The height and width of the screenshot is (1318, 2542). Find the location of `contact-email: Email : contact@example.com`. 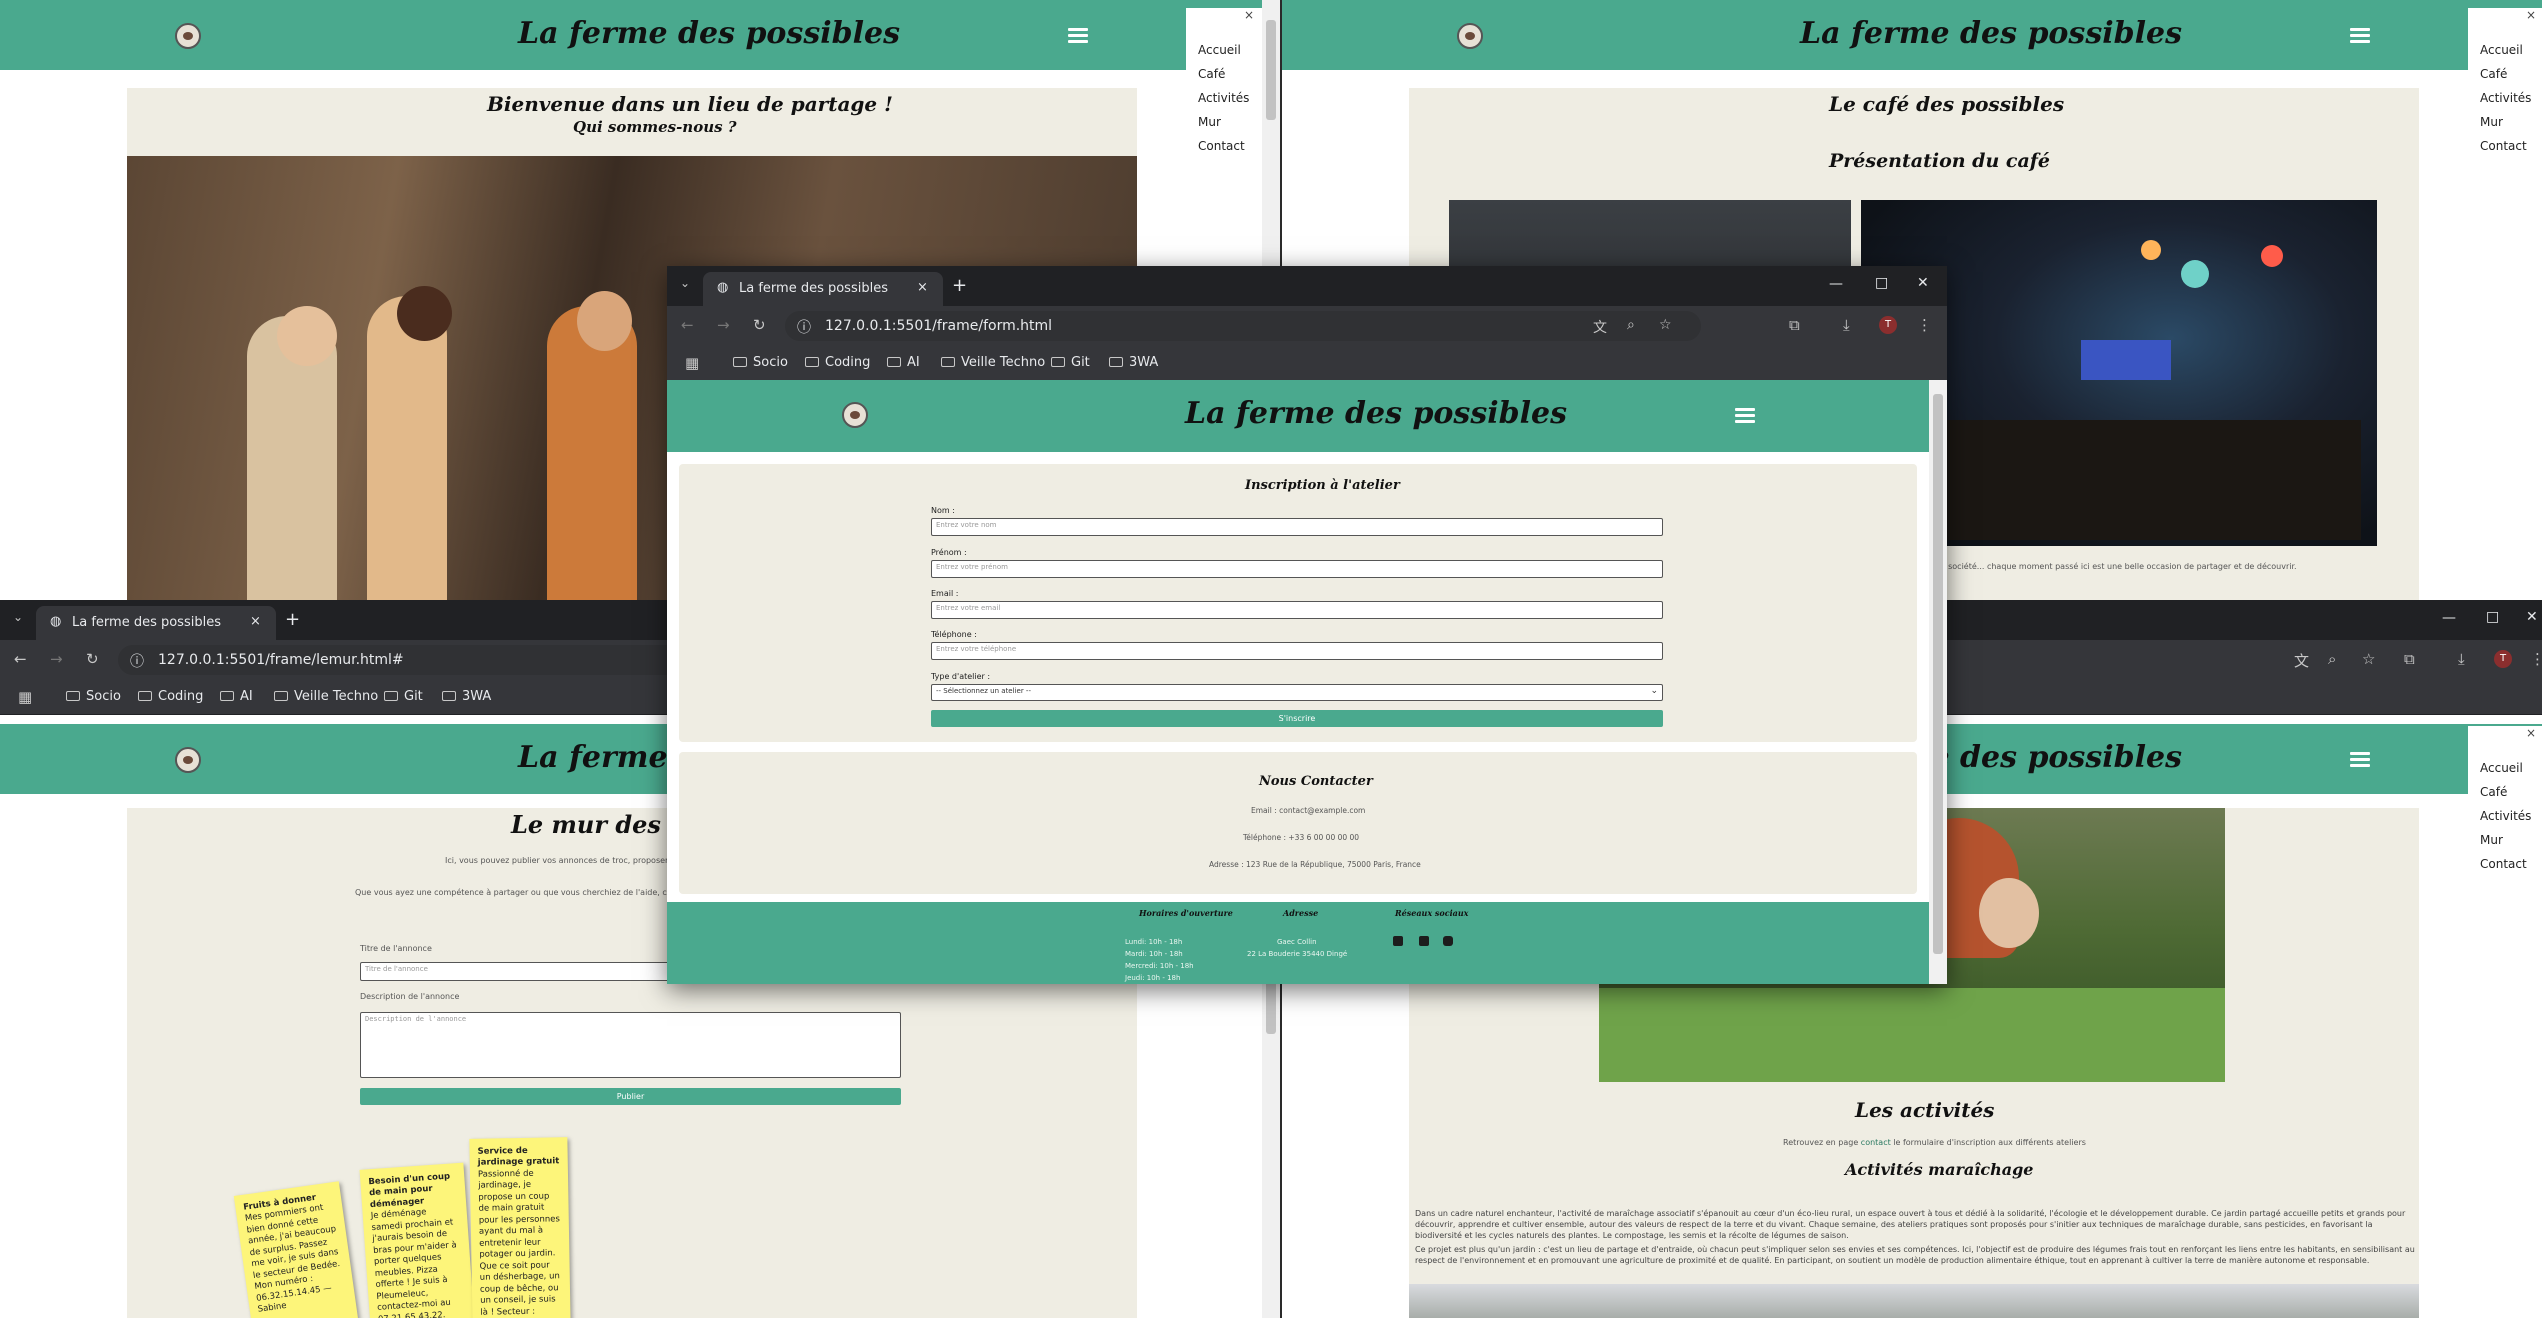

contact-email: Email : contact@example.com is located at coordinates (1308, 810).